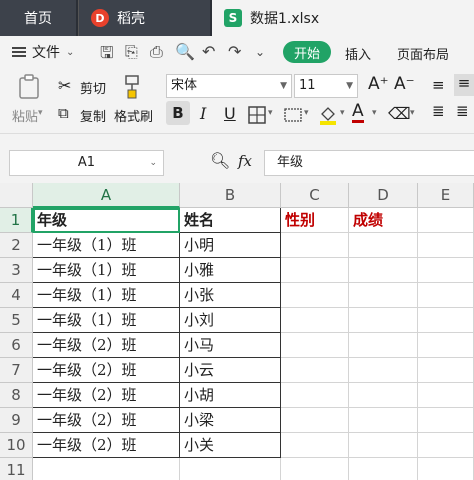  Describe the element at coordinates (378, 84) in the screenshot. I see `grow-font-icon: A⁺` at that location.